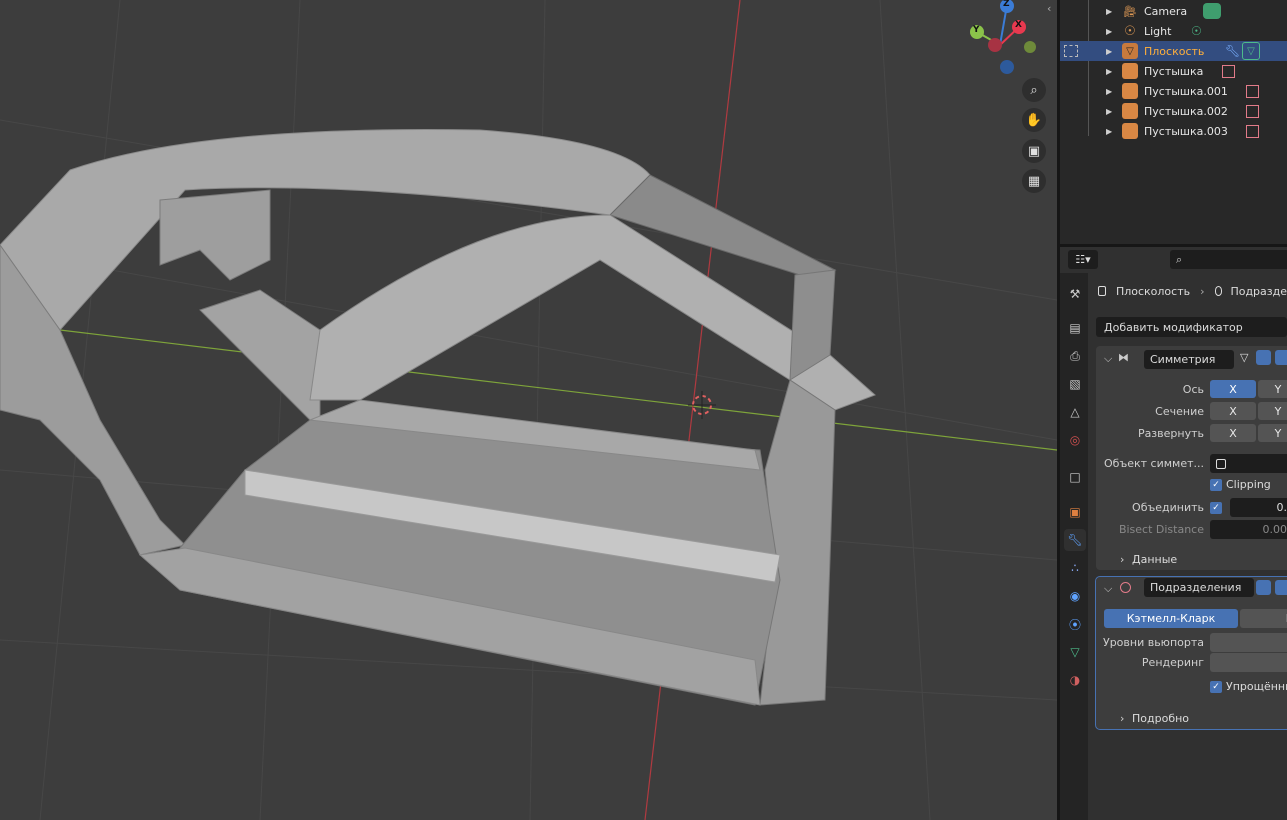  What do you see at coordinates (1075, 412) in the screenshot?
I see `scene-tab-icon: △` at bounding box center [1075, 412].